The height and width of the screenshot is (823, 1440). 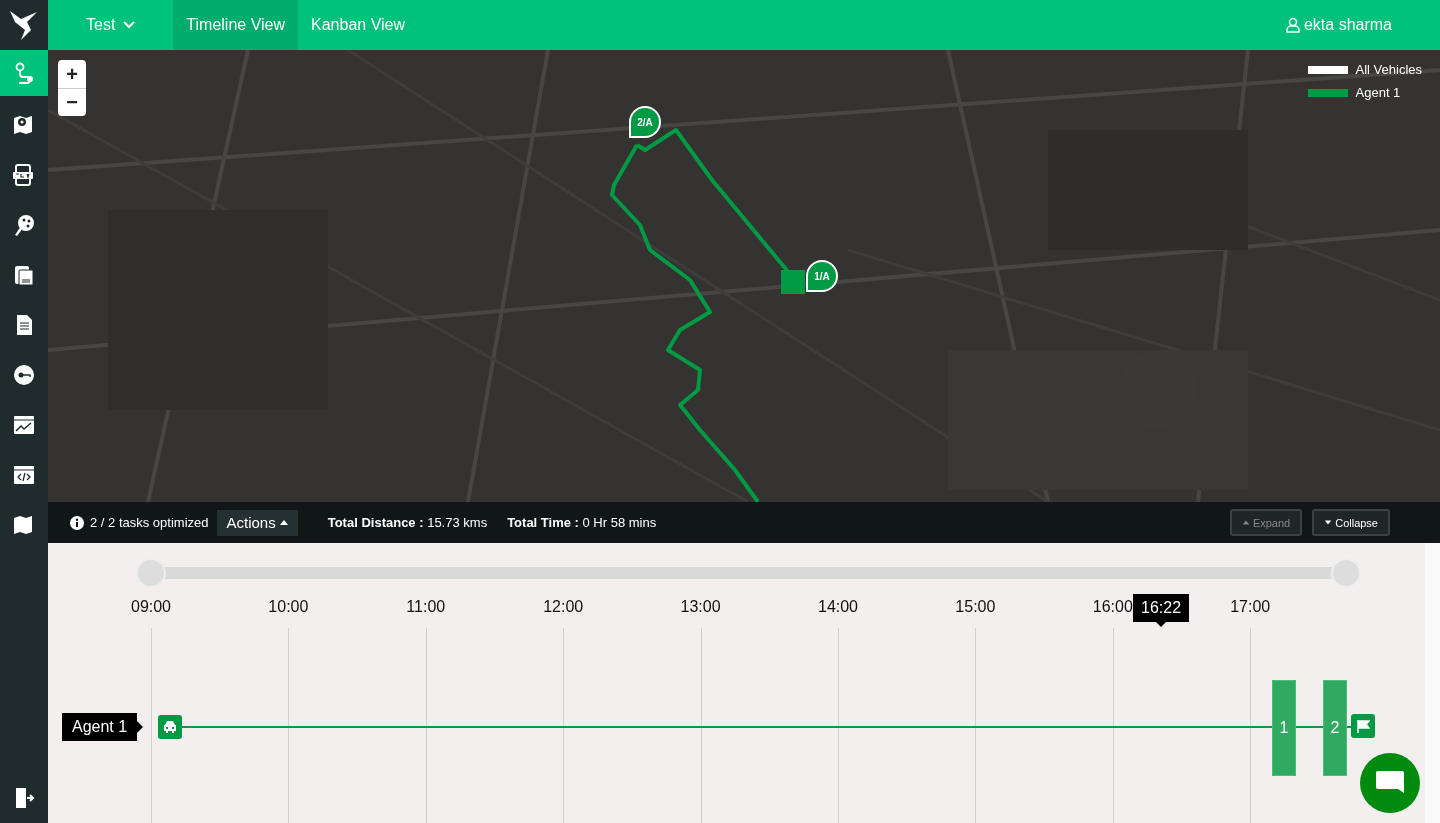 I want to click on code-window-icon, so click(x=24, y=475).